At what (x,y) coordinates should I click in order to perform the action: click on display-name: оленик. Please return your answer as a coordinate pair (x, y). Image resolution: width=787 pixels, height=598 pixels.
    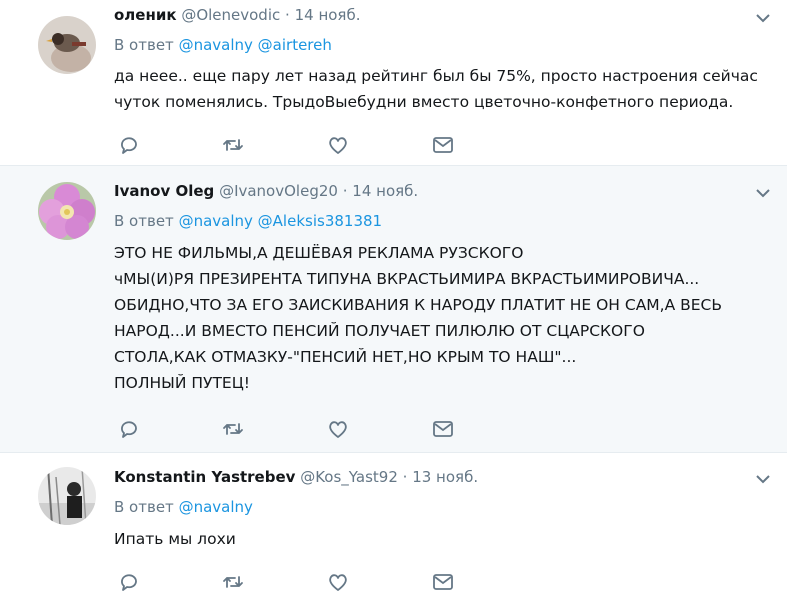
    Looking at the image, I should click on (145, 15).